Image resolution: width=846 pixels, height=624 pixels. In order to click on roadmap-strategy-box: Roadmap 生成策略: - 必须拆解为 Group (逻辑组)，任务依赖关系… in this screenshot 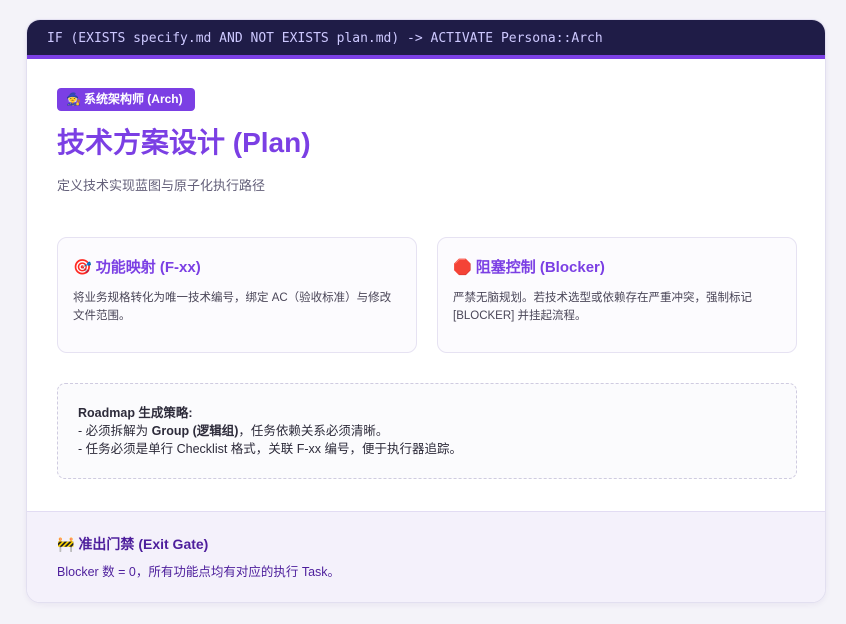, I will do `click(427, 431)`.